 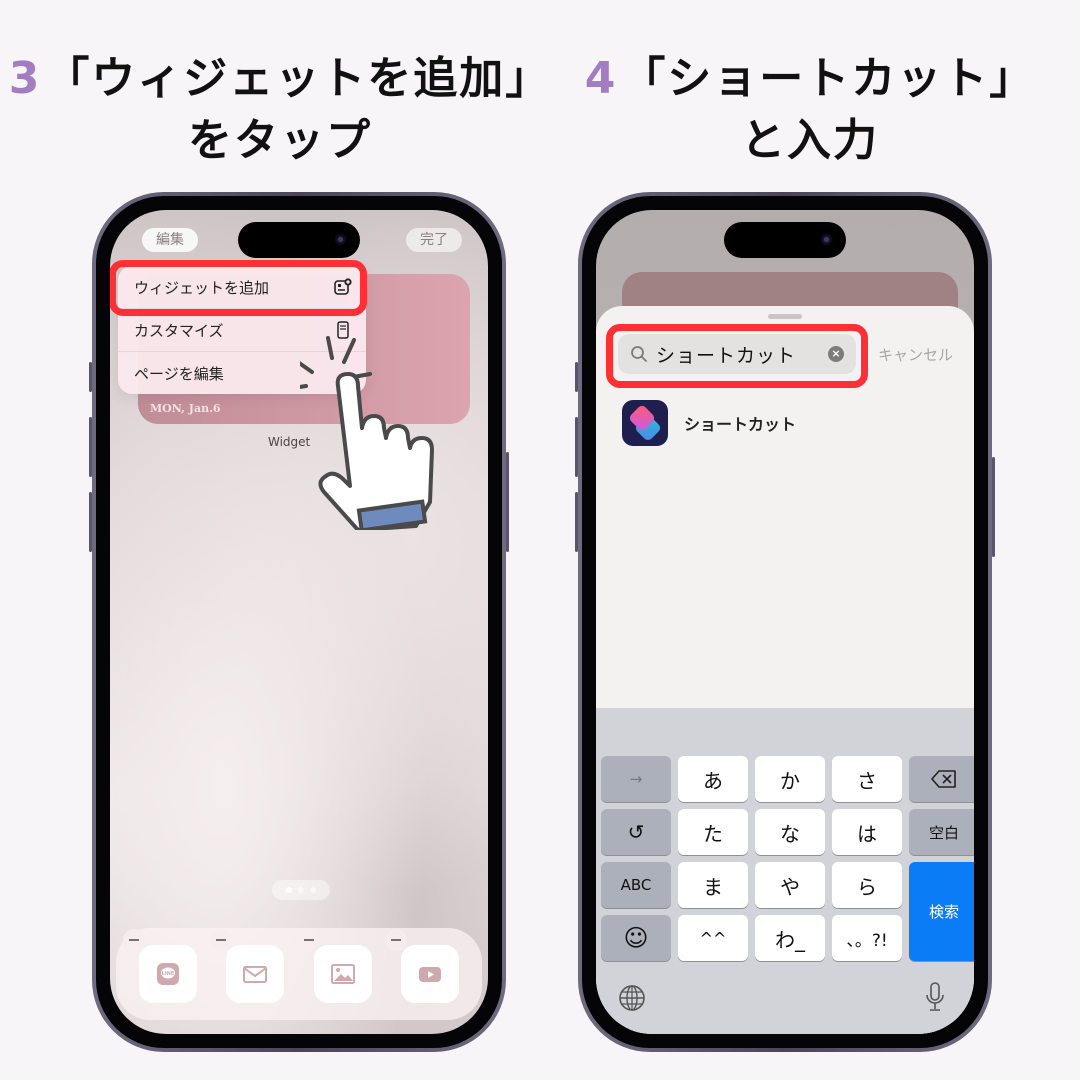 I want to click on key-ra: ら, so click(x=867, y=885).